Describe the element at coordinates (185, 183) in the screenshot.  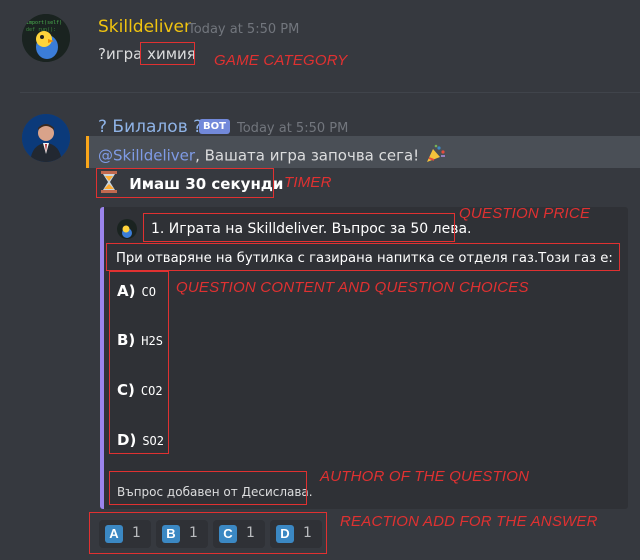
I see `timer-highlight` at that location.